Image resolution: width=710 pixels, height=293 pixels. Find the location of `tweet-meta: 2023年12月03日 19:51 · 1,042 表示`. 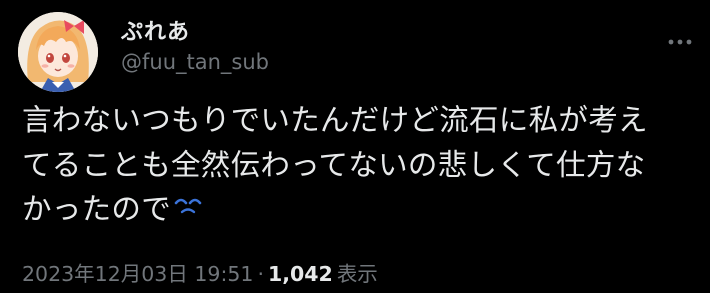

tweet-meta: 2023年12月03日 19:51 · 1,042 表示 is located at coordinates (200, 272).